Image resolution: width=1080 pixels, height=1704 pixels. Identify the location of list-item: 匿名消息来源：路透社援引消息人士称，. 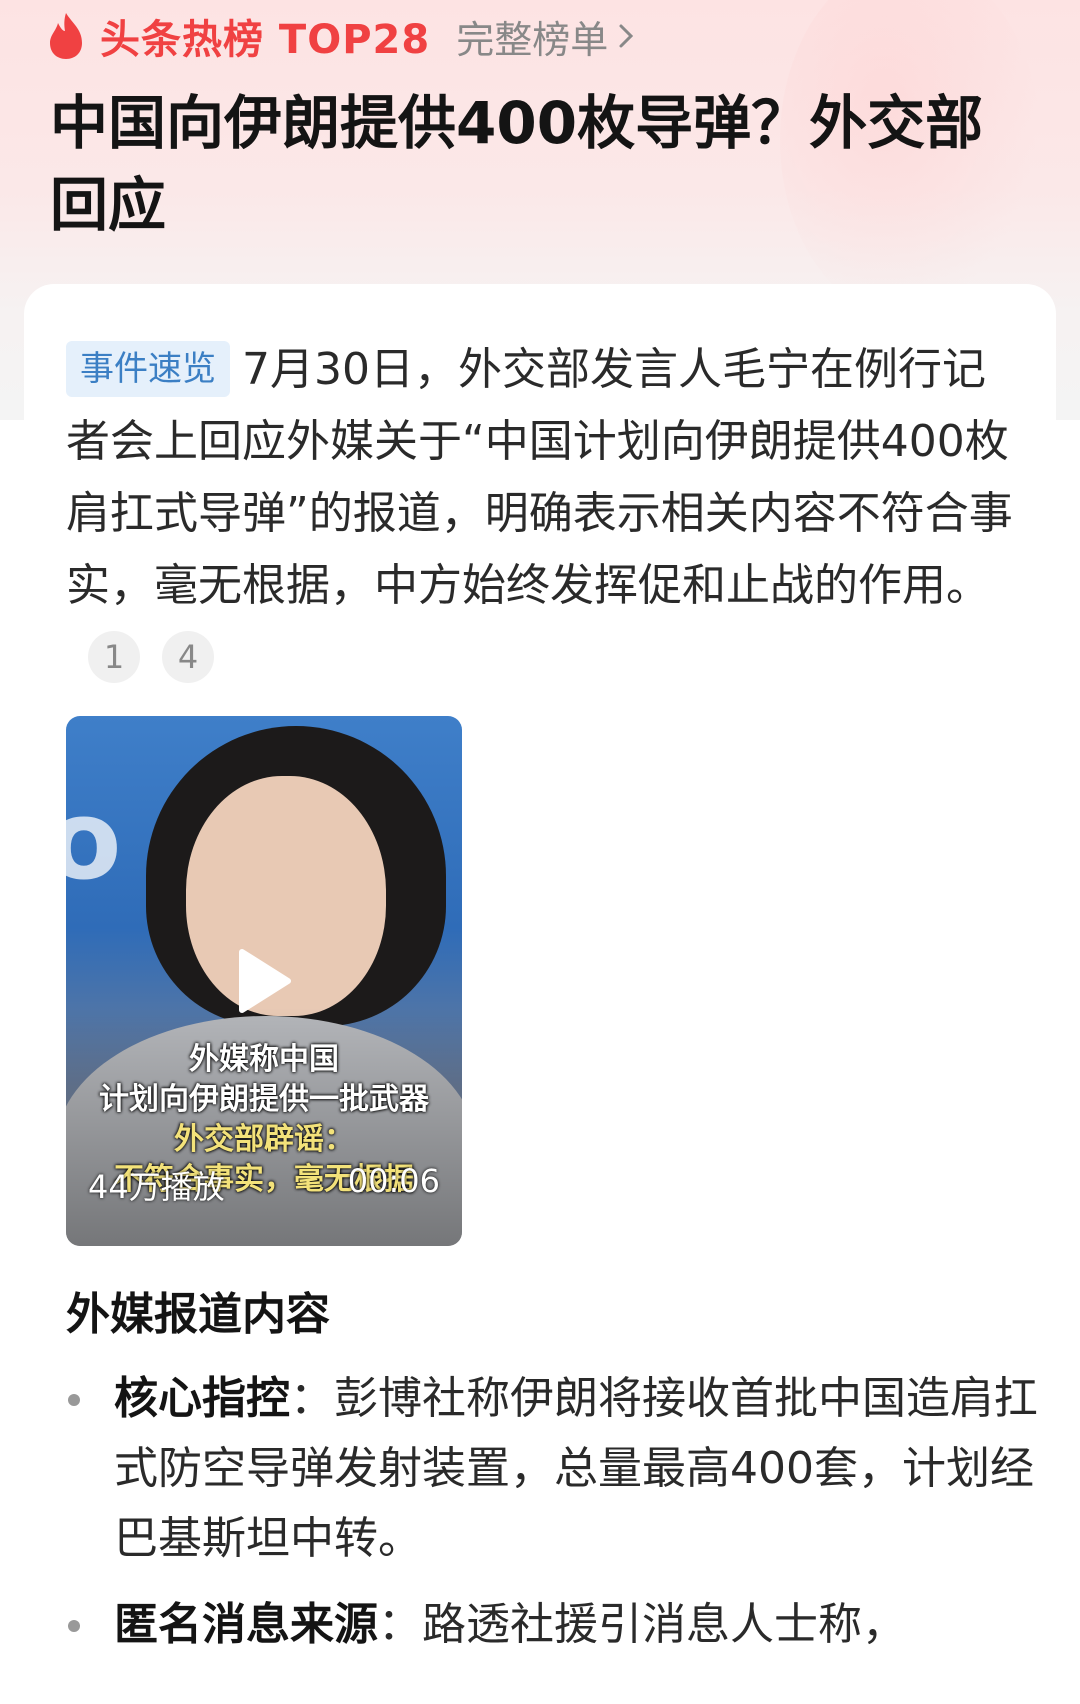
(556, 1625).